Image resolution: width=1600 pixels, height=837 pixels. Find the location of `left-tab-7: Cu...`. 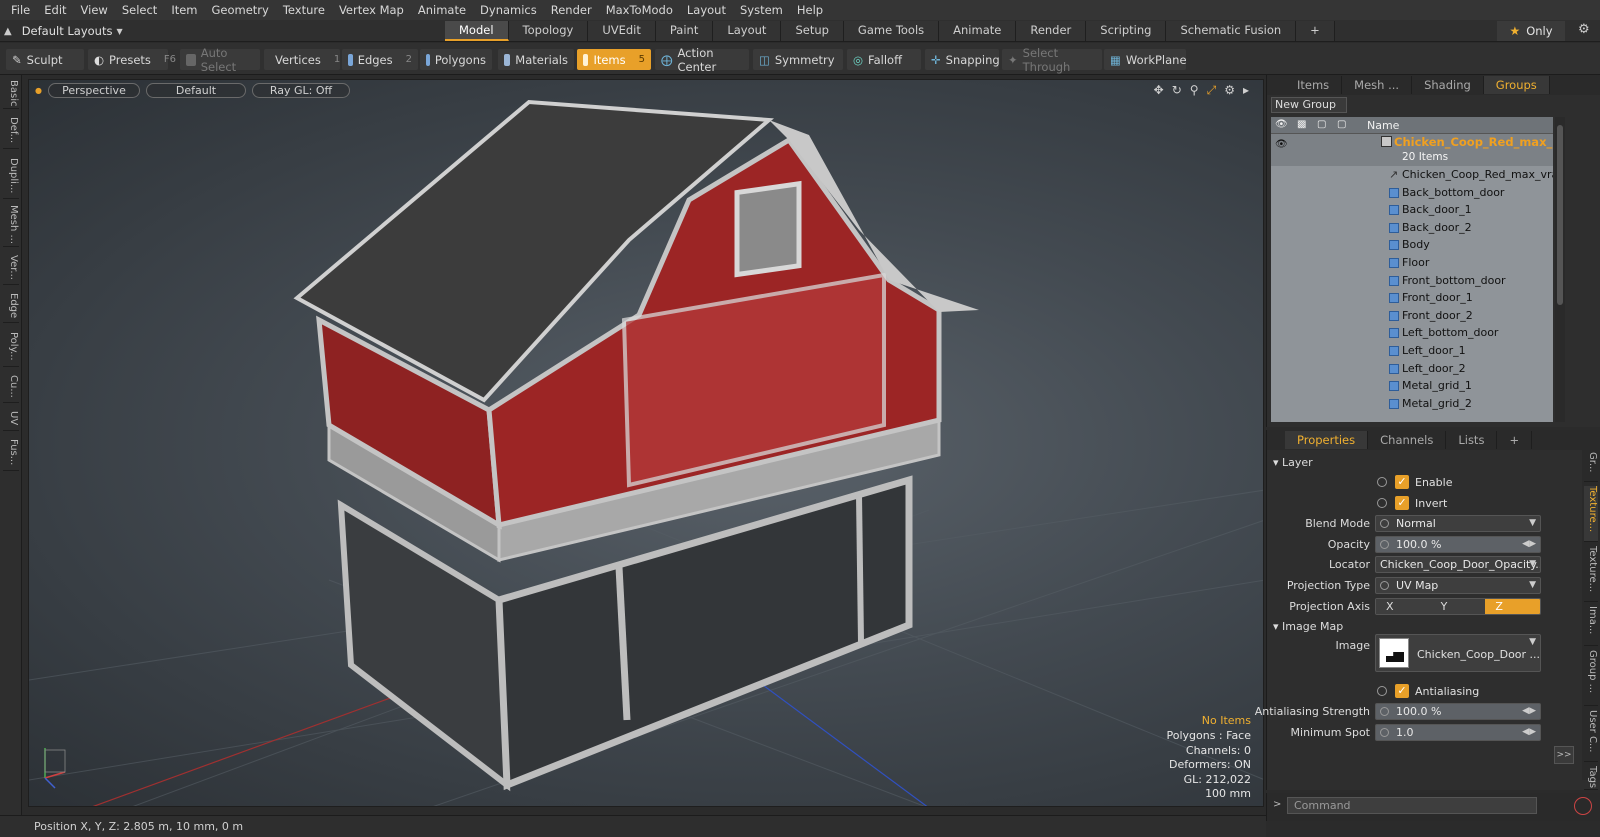

left-tab-7: Cu... is located at coordinates (11, 387).